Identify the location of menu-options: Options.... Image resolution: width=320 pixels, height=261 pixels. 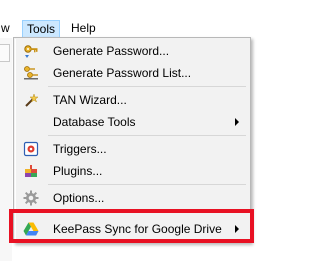
(132, 198).